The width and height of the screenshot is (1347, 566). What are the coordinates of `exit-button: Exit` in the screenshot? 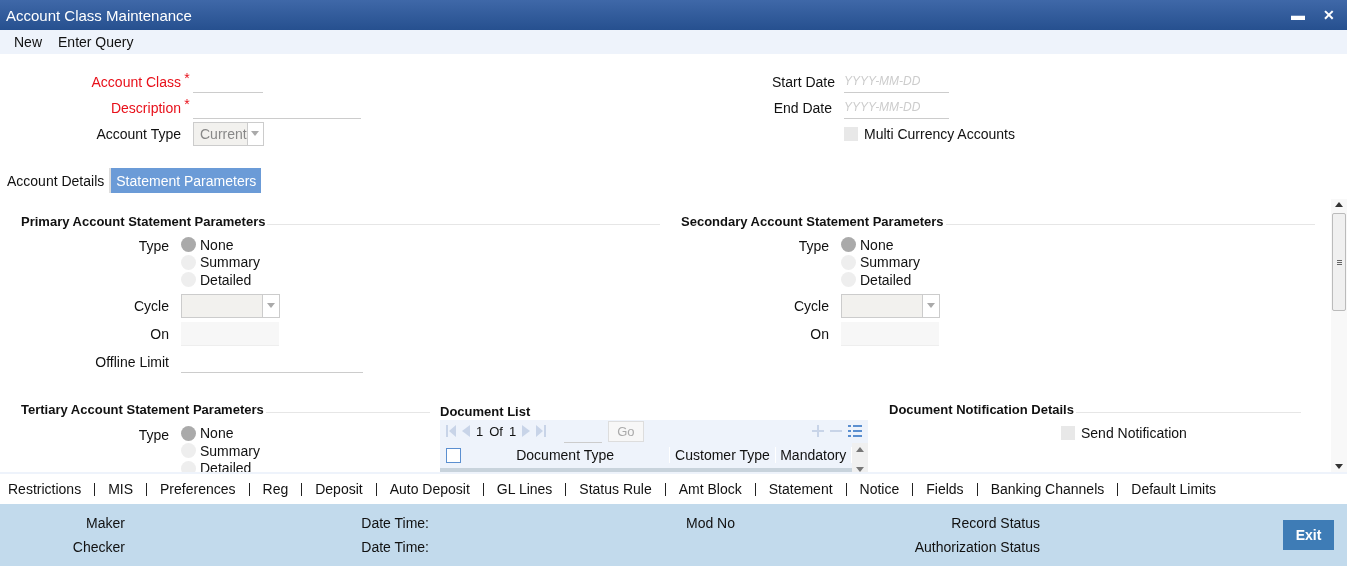 It's located at (1308, 535).